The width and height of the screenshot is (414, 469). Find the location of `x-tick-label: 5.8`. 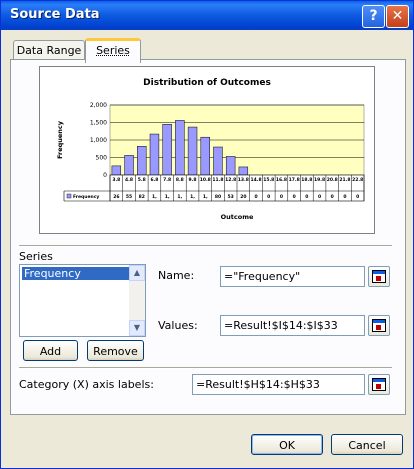

x-tick-label: 5.8 is located at coordinates (142, 180).